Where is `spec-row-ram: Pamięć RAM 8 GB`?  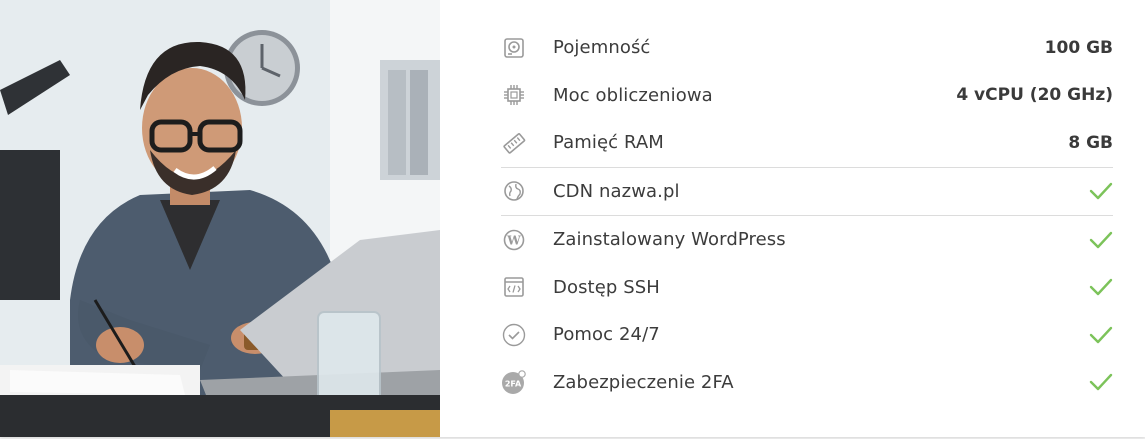
spec-row-ram: Pamięć RAM 8 GB is located at coordinates (807, 143).